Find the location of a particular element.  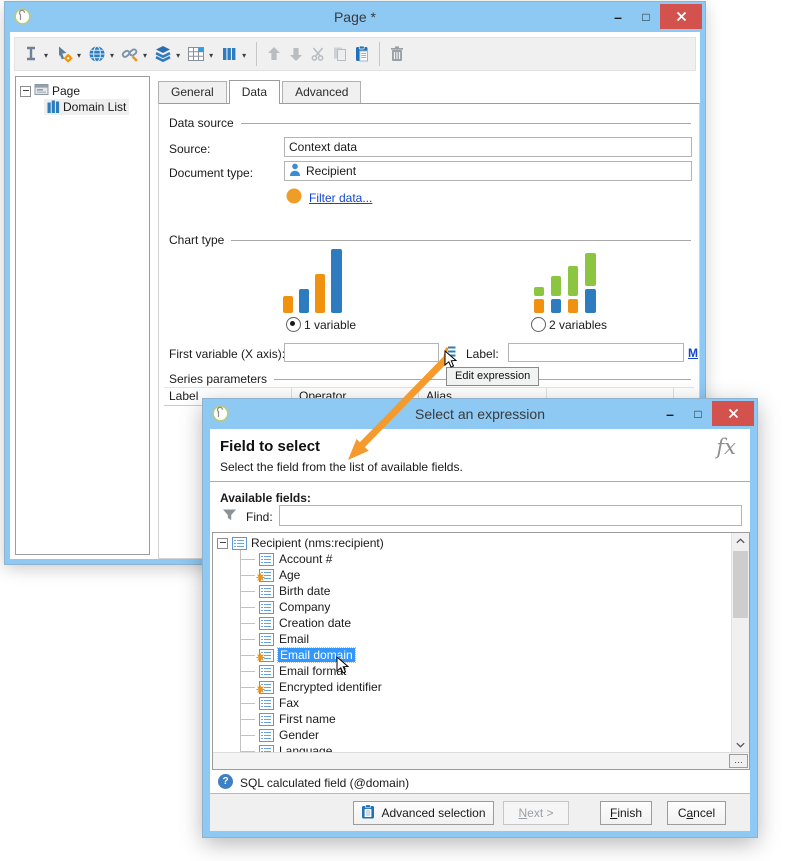

list-item: Company is located at coordinates (285, 607).